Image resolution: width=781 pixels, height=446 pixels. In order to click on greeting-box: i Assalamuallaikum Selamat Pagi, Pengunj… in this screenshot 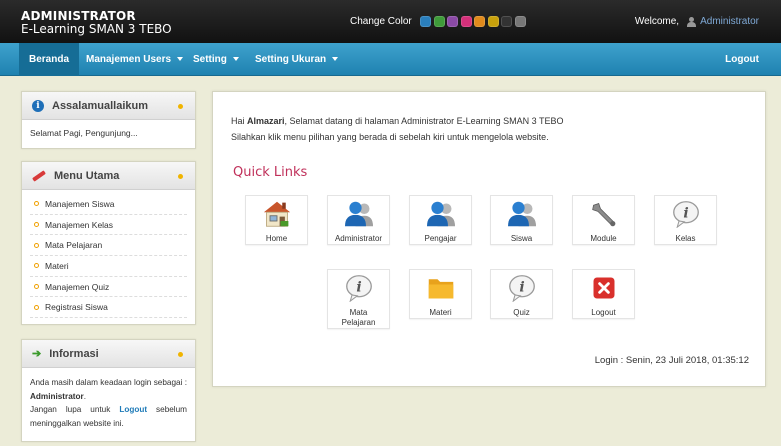, I will do `click(108, 120)`.